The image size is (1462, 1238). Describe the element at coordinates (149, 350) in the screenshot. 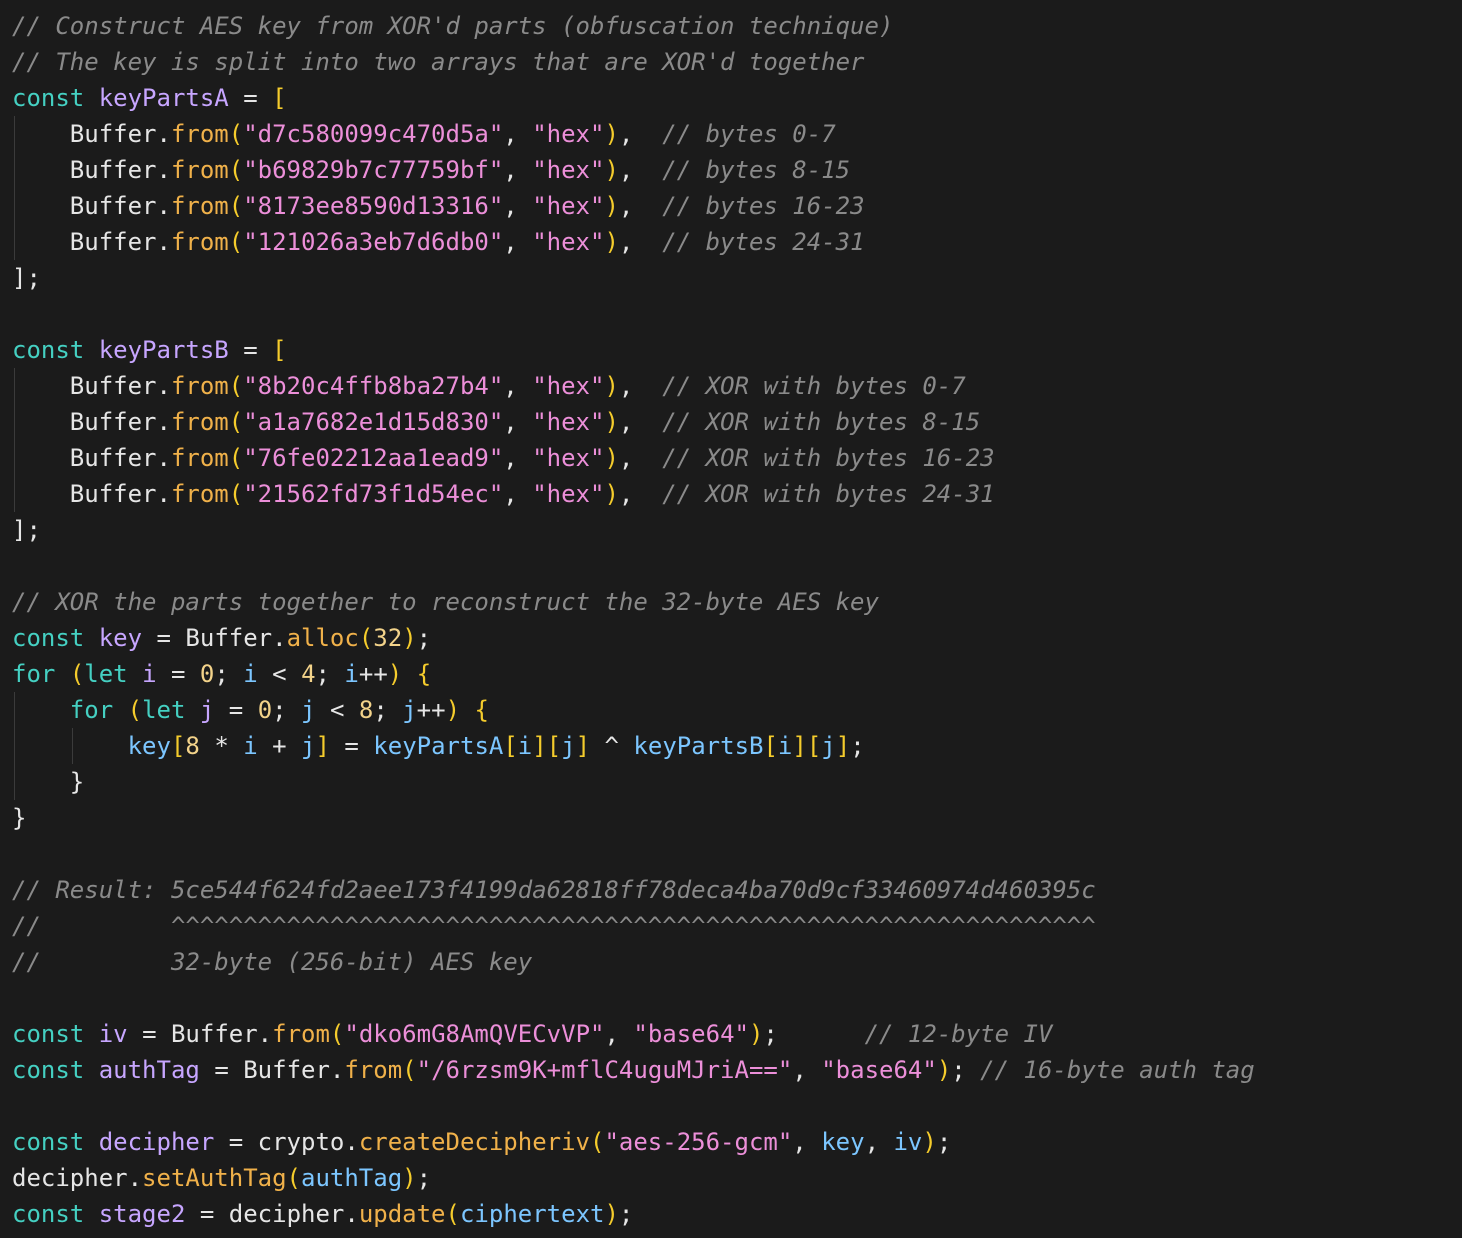

I see `code-line: const keyPartsB = [` at that location.